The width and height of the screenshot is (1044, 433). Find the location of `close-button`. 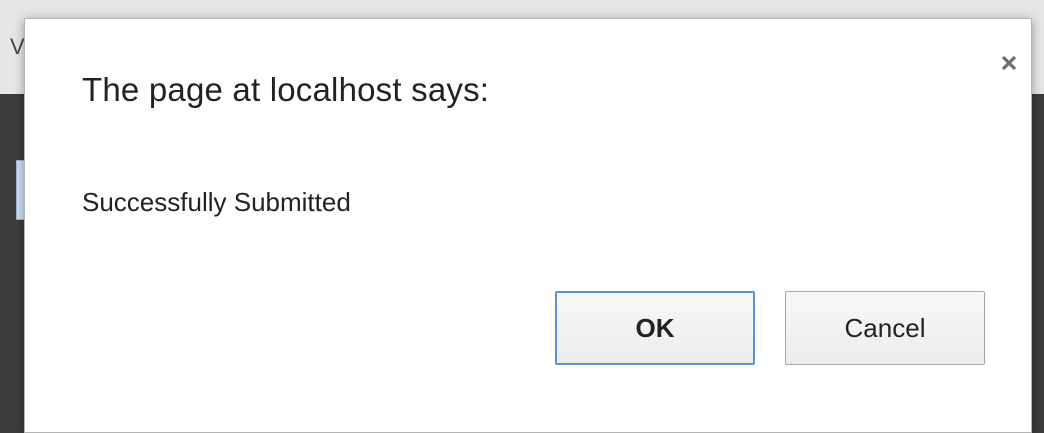

close-button is located at coordinates (1009, 63).